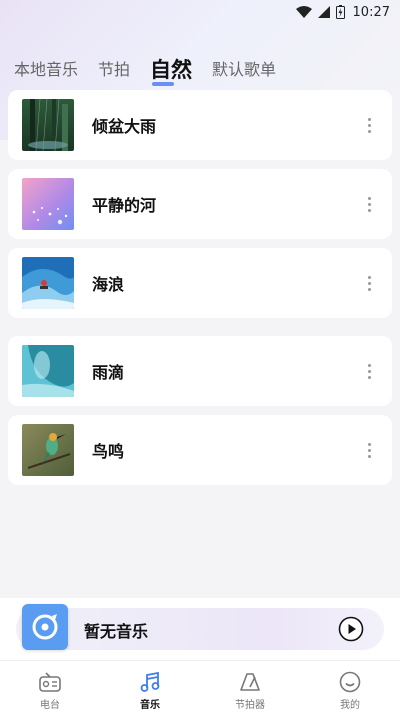  I want to click on category-tabs: 本地音乐 节拍 自然 默认歌单, so click(145, 67).